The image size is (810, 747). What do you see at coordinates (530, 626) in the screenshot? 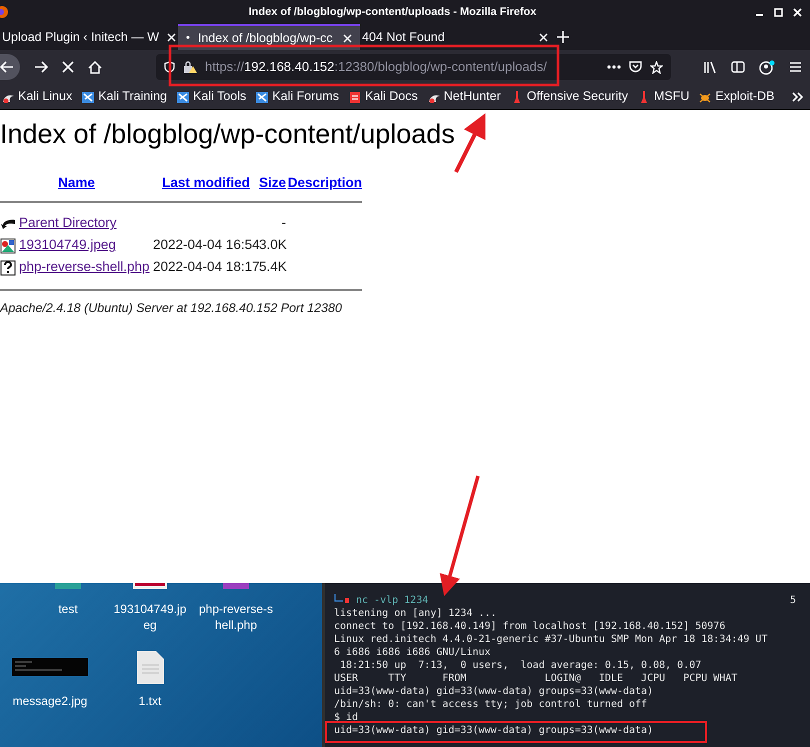
I see `terminal-line: connect to [192.168.40.149] from localhost [192.168.40.152] 50976` at bounding box center [530, 626].